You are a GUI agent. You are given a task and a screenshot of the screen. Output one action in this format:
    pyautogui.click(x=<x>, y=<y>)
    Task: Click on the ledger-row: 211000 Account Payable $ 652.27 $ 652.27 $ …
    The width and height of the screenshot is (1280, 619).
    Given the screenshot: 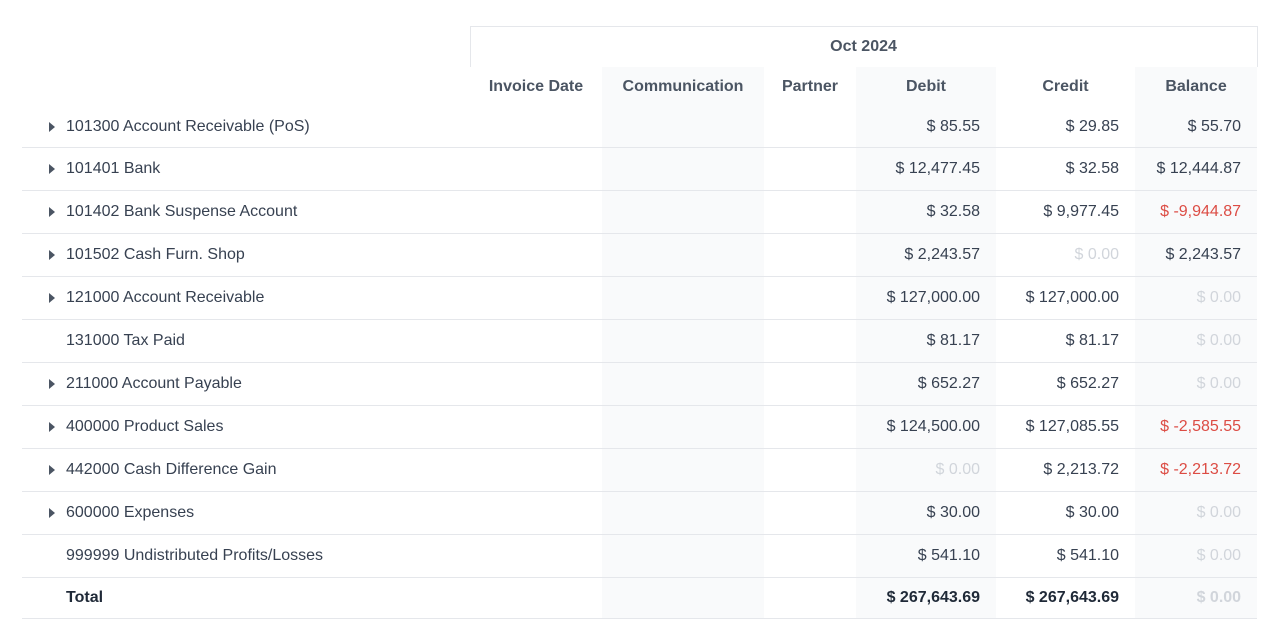 What is the action you would take?
    pyautogui.click(x=640, y=384)
    